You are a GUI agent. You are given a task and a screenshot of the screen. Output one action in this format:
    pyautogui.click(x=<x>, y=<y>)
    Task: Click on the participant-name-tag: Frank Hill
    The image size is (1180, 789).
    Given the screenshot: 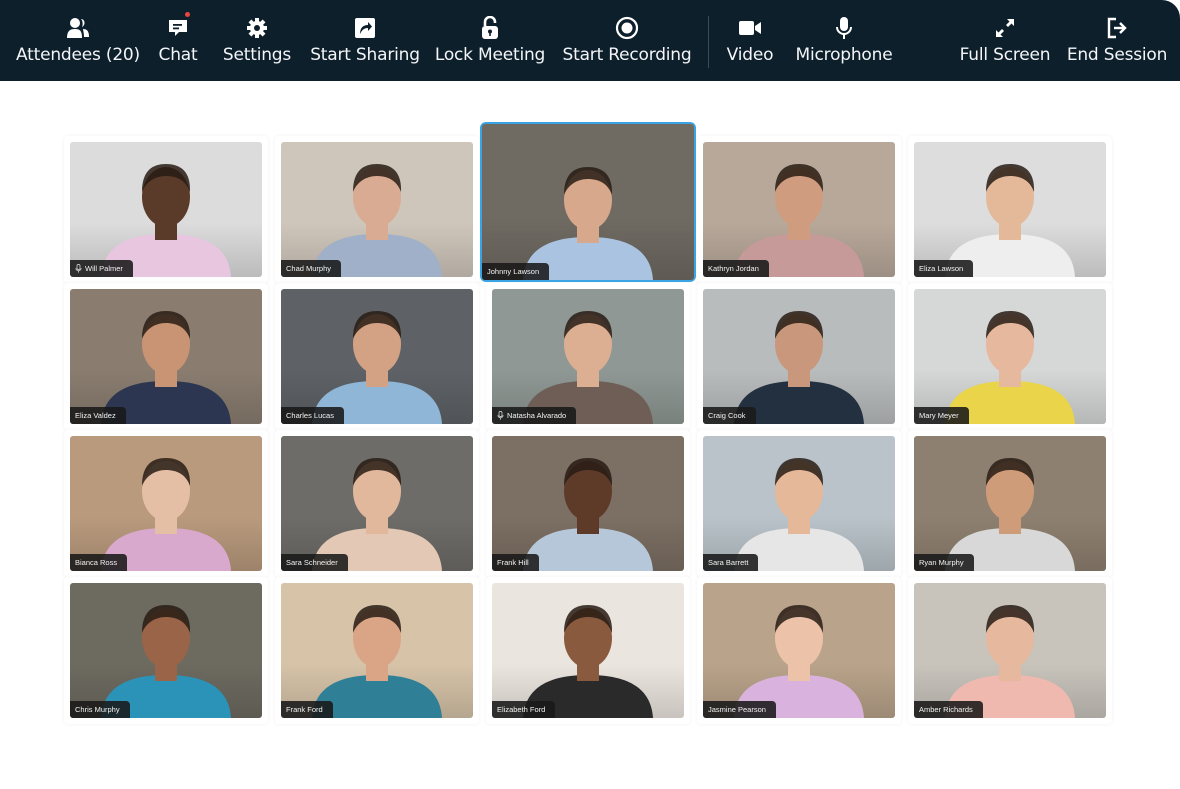 What is the action you would take?
    pyautogui.click(x=515, y=562)
    